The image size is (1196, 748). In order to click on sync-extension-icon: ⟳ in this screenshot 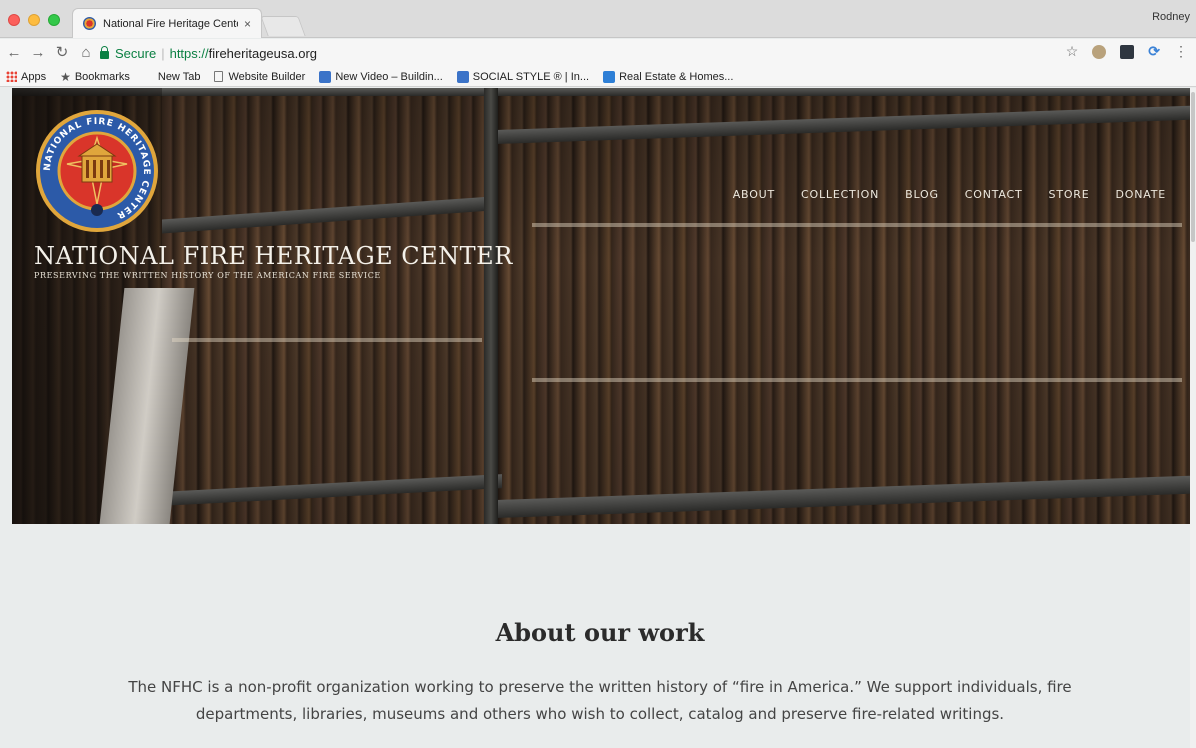, I will do `click(1154, 51)`.